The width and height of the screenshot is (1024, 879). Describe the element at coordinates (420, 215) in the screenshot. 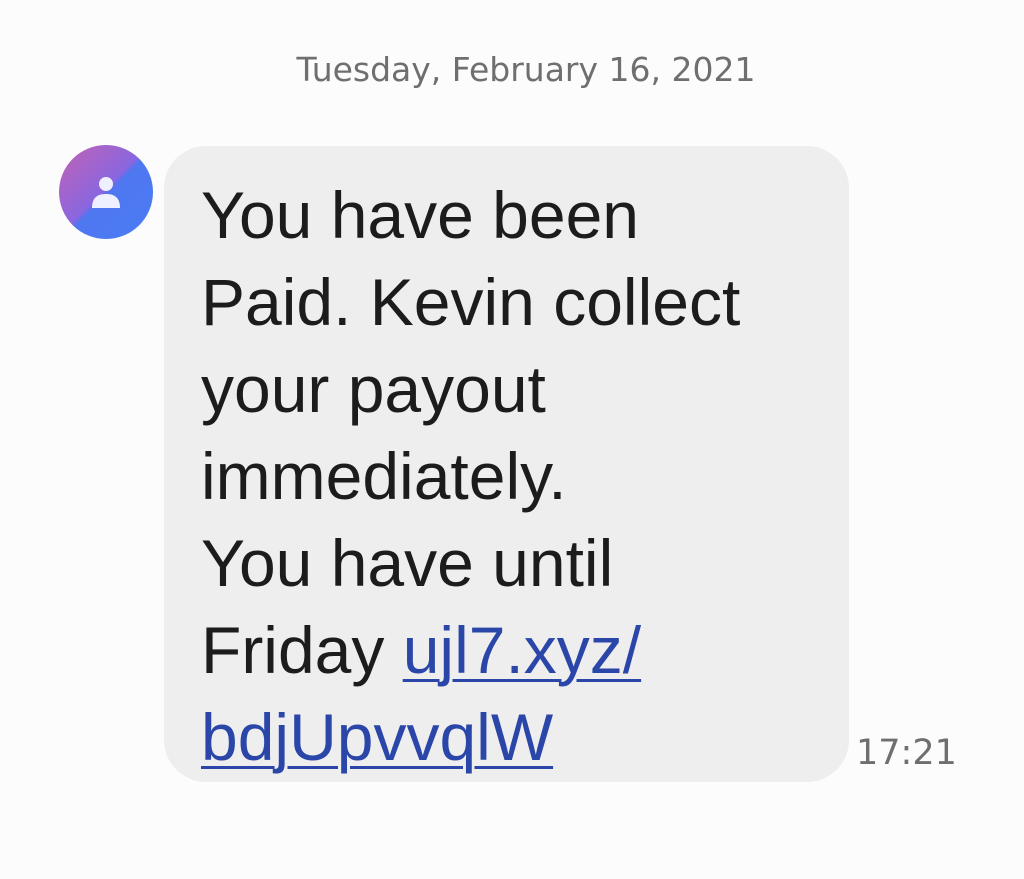

I see `message-line: You have been` at that location.